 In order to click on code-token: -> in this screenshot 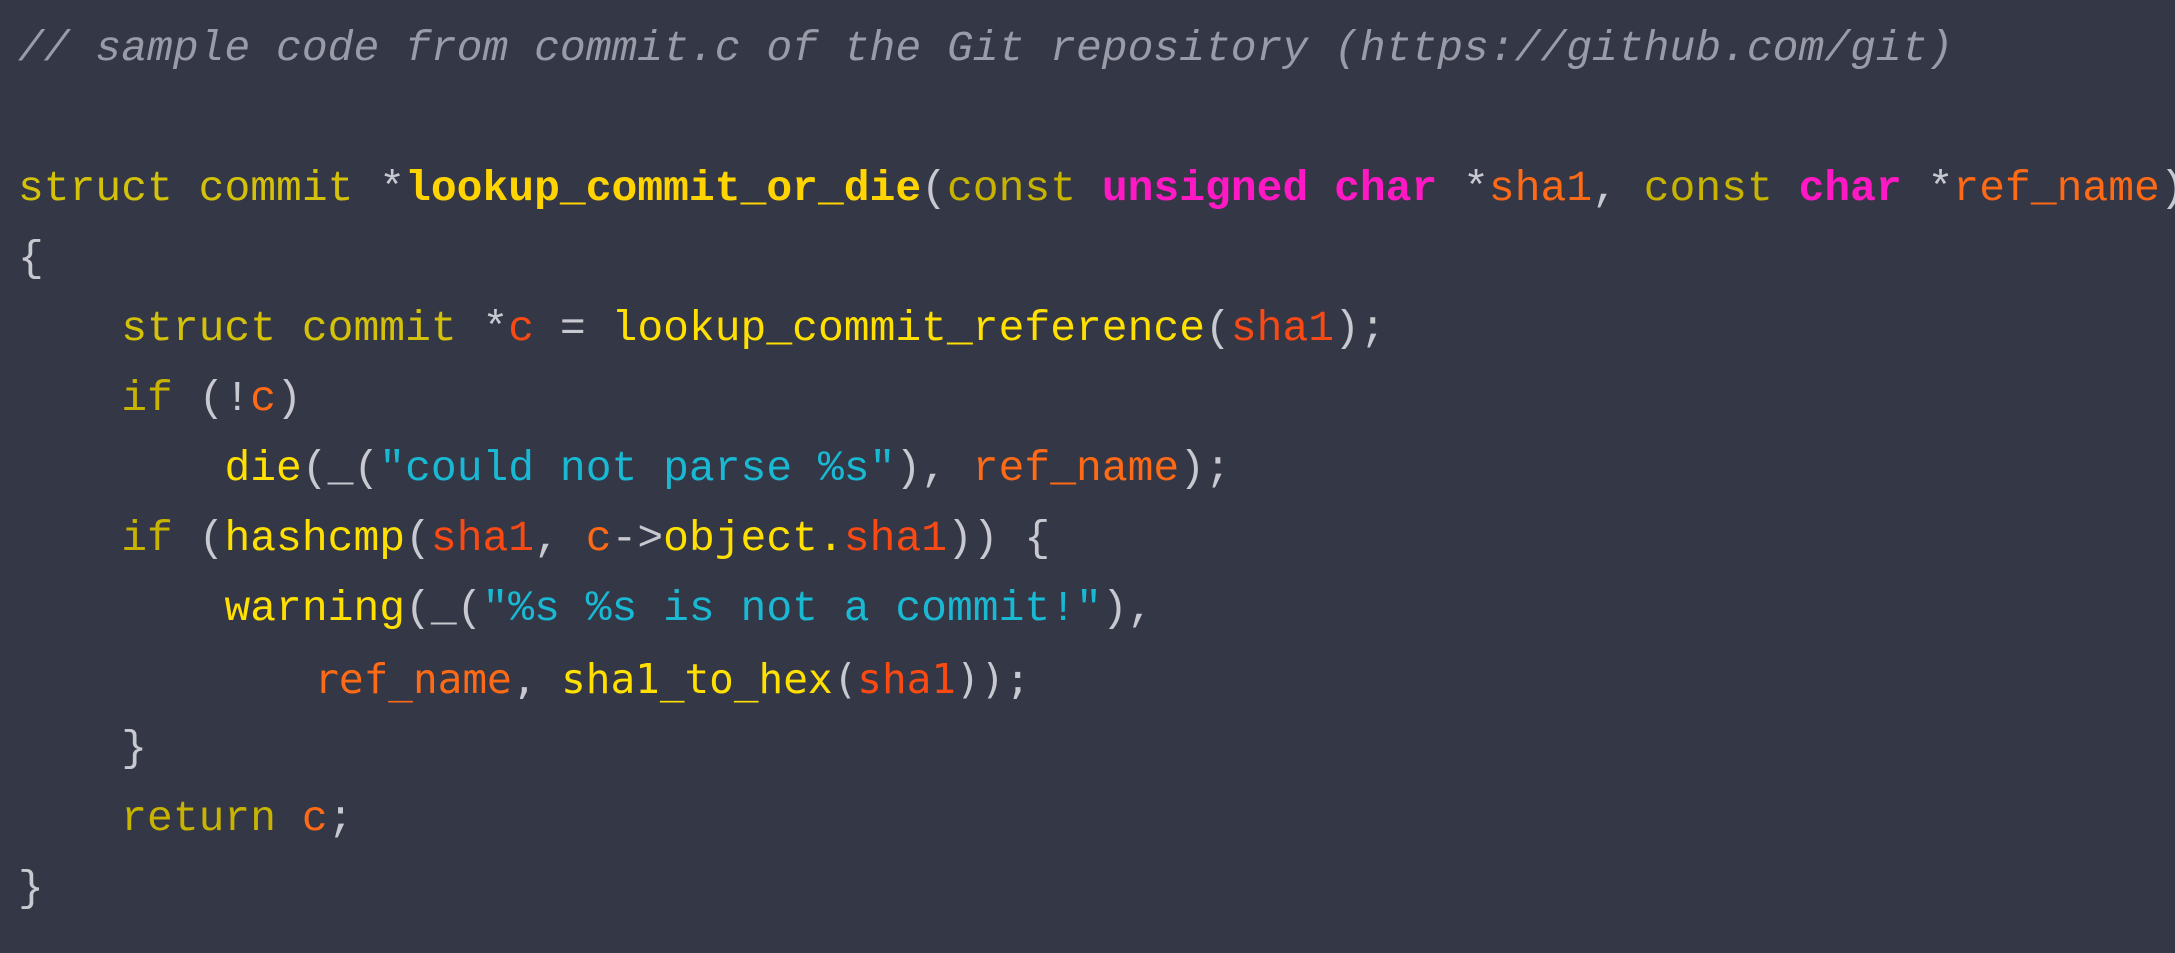, I will do `click(637, 538)`.